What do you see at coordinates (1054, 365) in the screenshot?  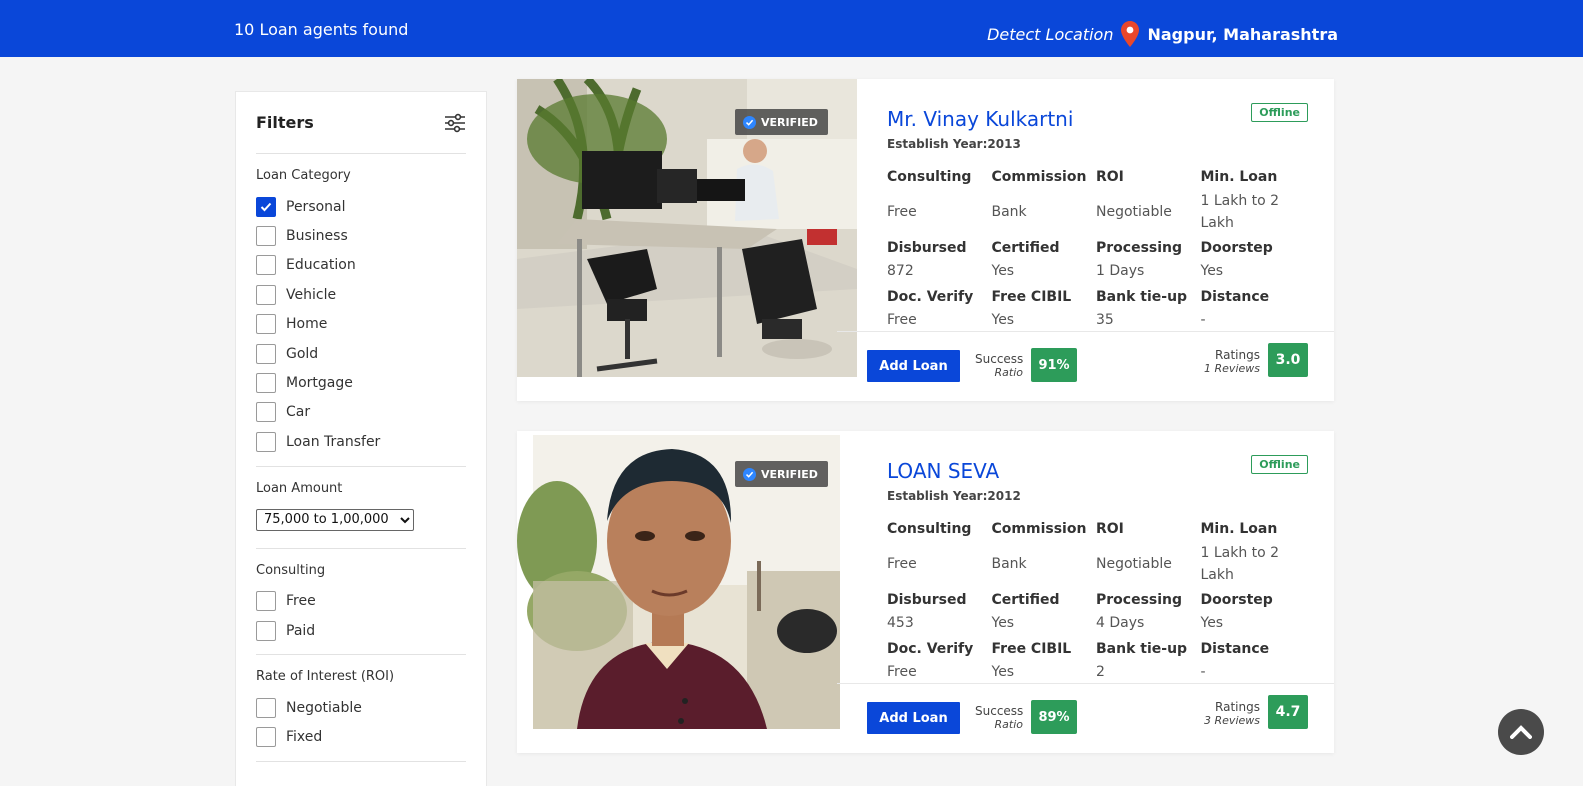 I see `success-ratio-badge: 91%` at bounding box center [1054, 365].